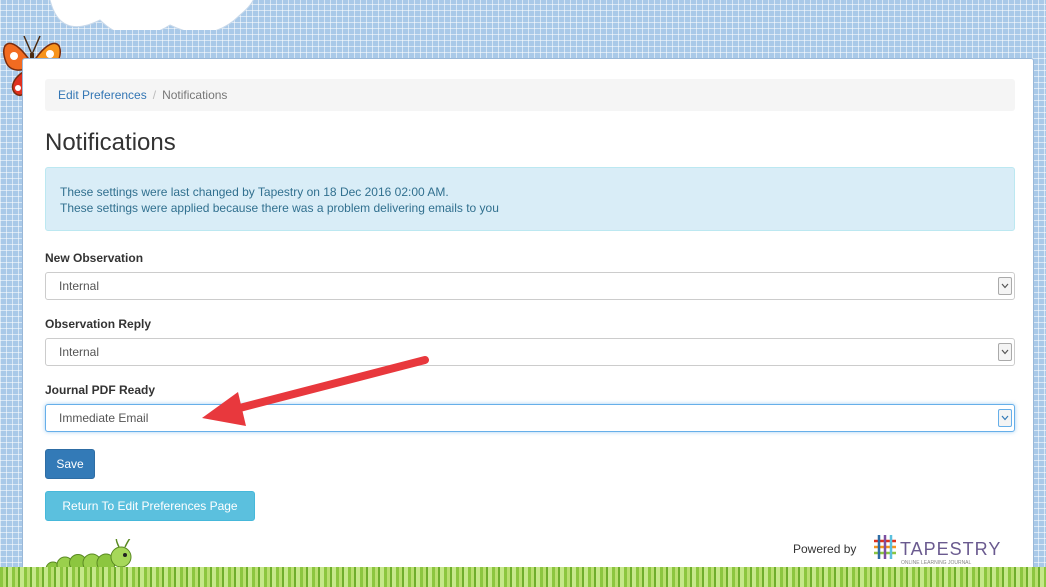 The image size is (1046, 587). I want to click on observation-reply-value: Internal, so click(79, 352).